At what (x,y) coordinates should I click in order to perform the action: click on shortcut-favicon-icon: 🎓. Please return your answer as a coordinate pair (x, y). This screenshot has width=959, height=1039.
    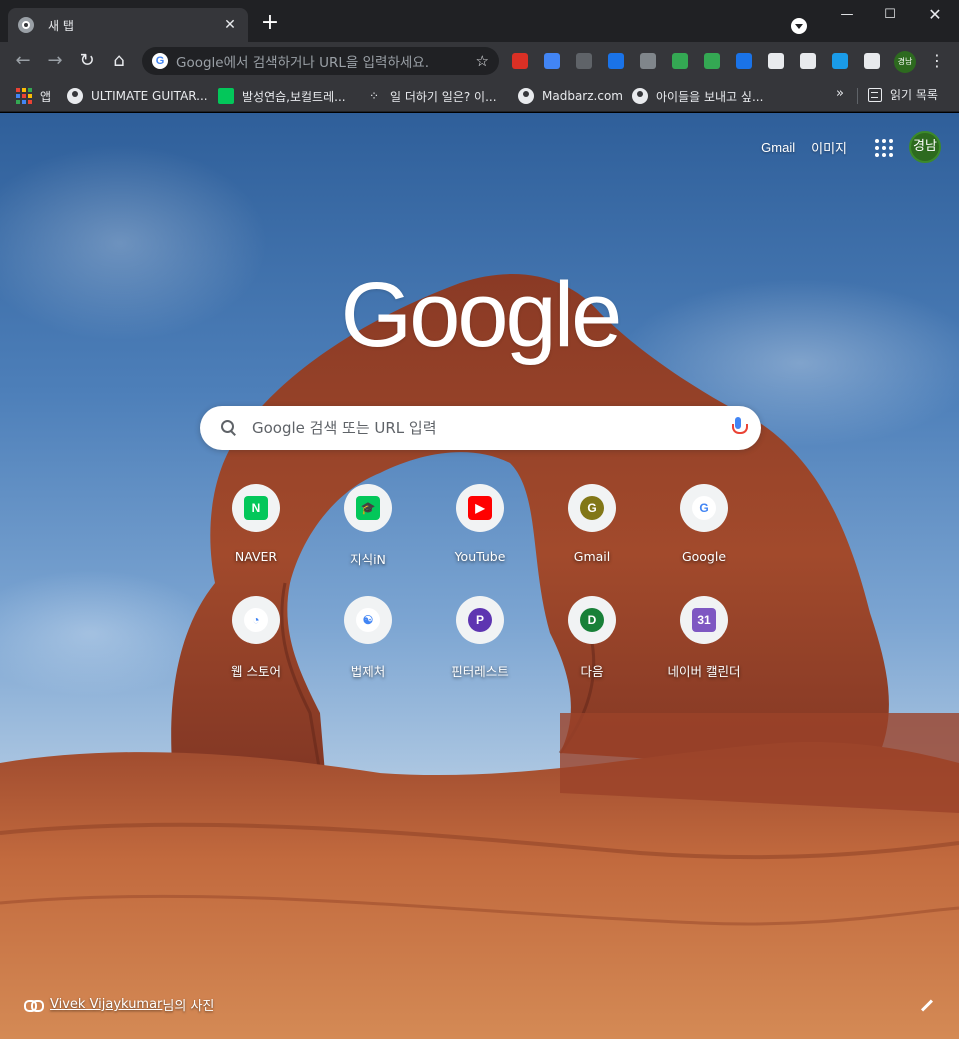
    Looking at the image, I should click on (368, 508).